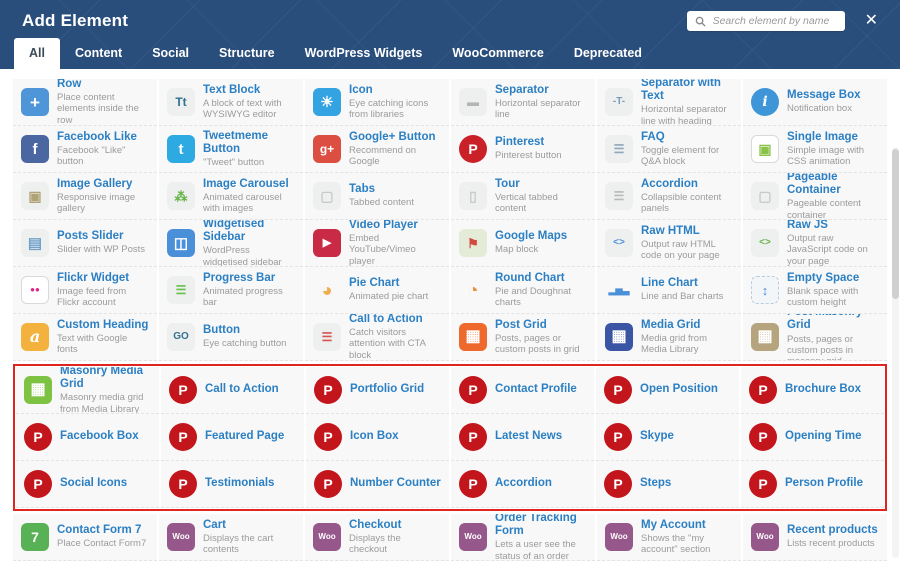 The height and width of the screenshot is (567, 900). What do you see at coordinates (523, 243) in the screenshot?
I see `element-card-google-maps: ⚑ Google Maps Map block` at bounding box center [523, 243].